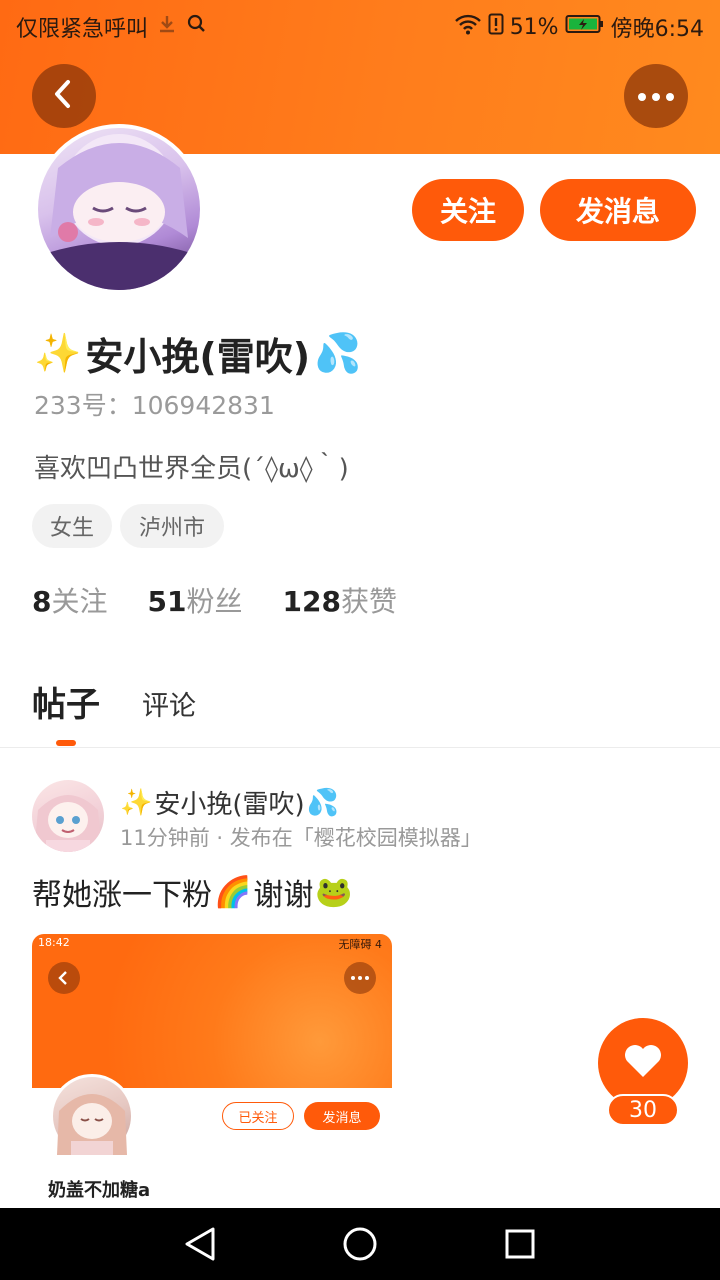  I want to click on nav-recents-button, so click(520, 1246).